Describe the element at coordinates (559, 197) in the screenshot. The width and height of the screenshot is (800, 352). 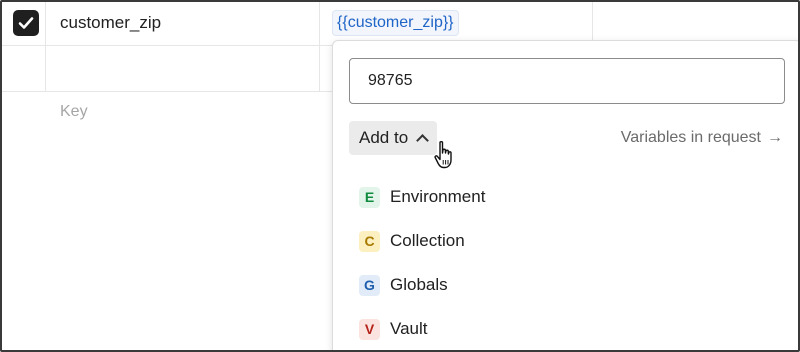
I see `menu-item-environment: E Environment` at that location.